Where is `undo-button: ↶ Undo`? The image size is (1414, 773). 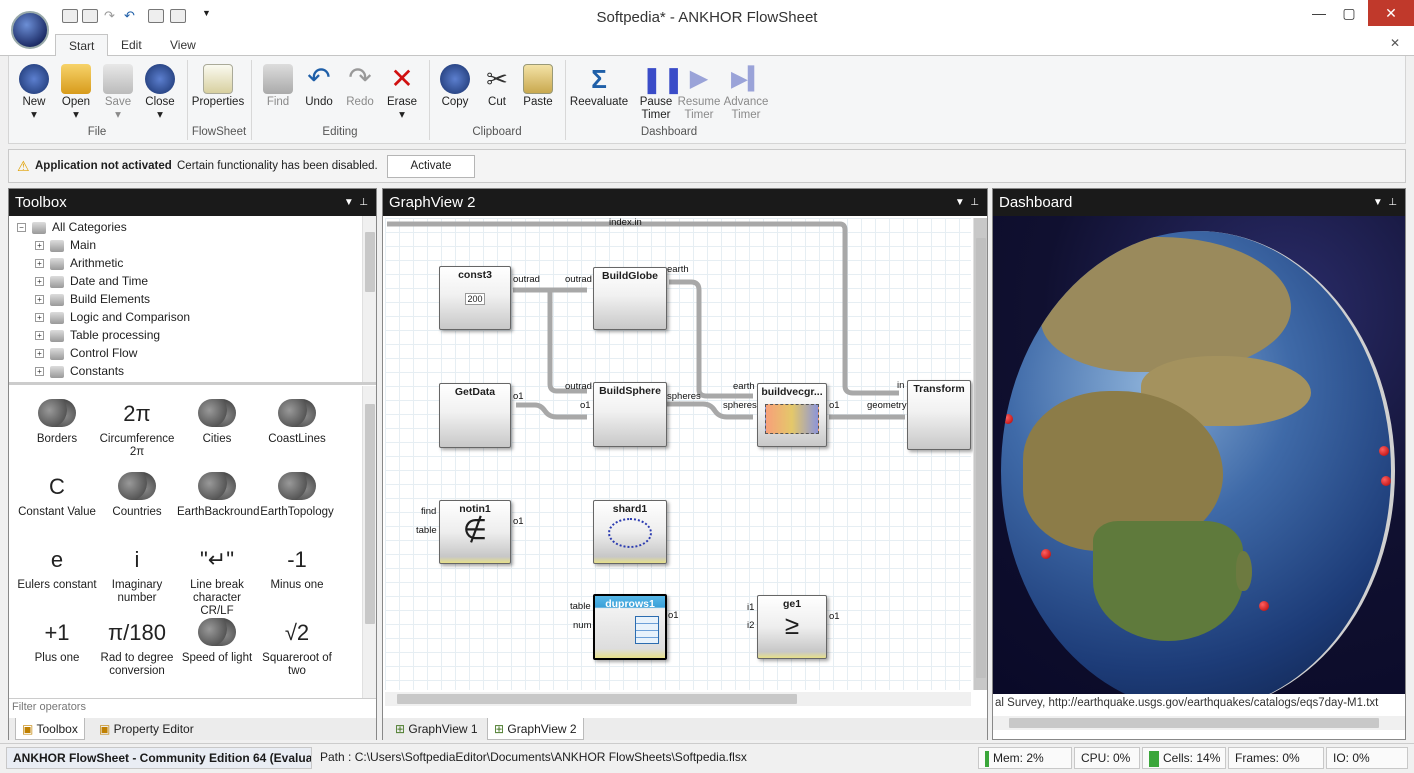 undo-button: ↶ Undo is located at coordinates (319, 95).